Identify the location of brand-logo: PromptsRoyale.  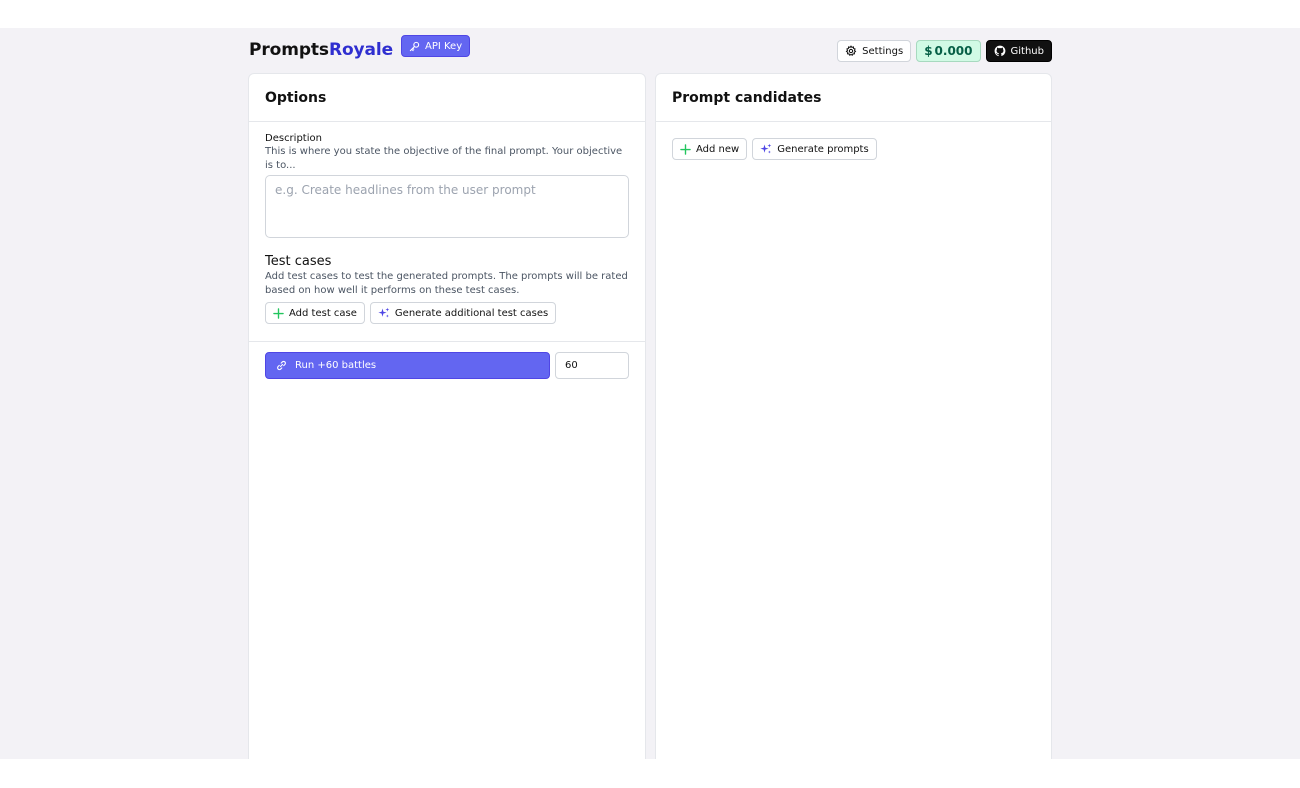
(321, 50).